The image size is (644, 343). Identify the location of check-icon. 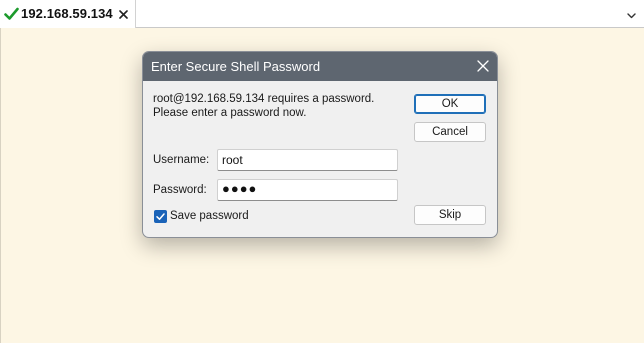
(11, 13).